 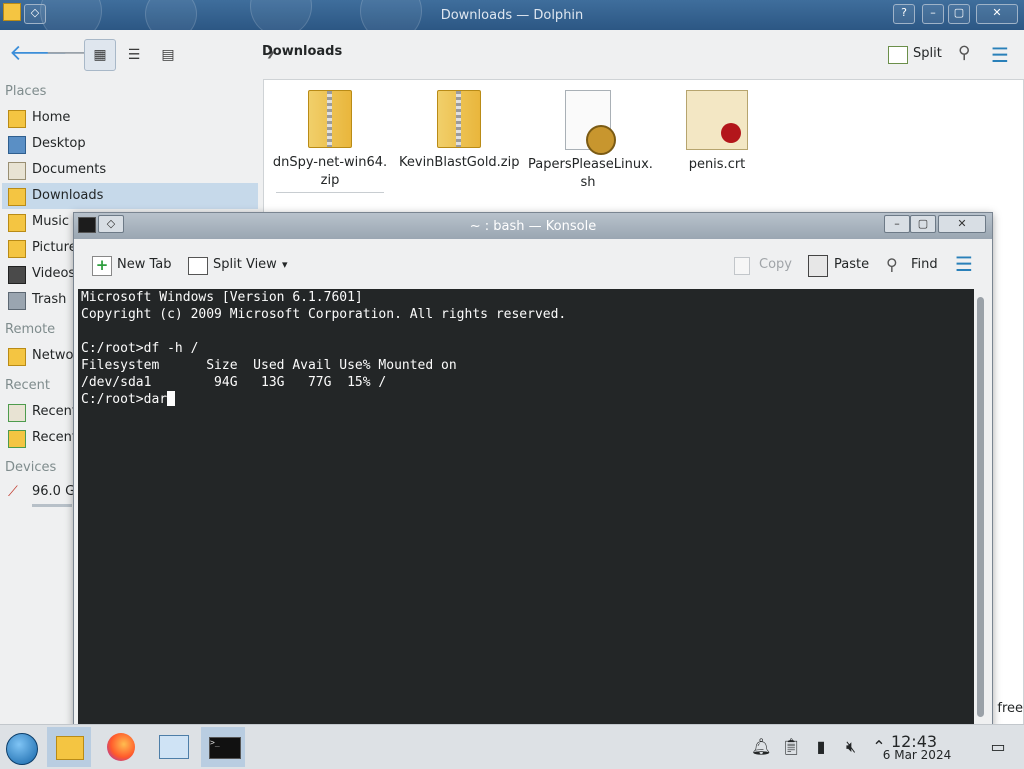 What do you see at coordinates (590, 173) in the screenshot?
I see `file-name: PapersPleaseLinux. sh` at bounding box center [590, 173].